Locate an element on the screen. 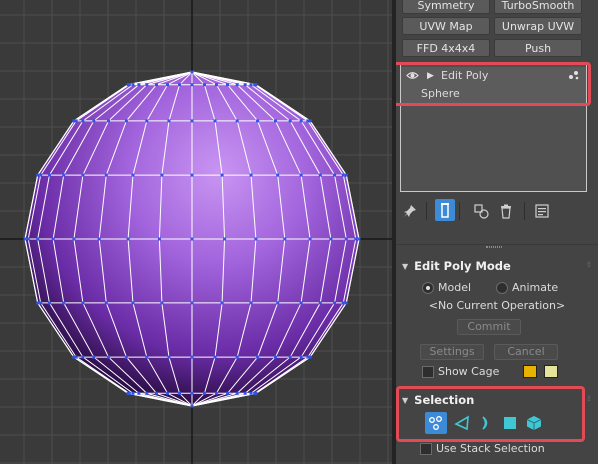 This screenshot has width=598, height=464. settings-button: Settings is located at coordinates (452, 352).